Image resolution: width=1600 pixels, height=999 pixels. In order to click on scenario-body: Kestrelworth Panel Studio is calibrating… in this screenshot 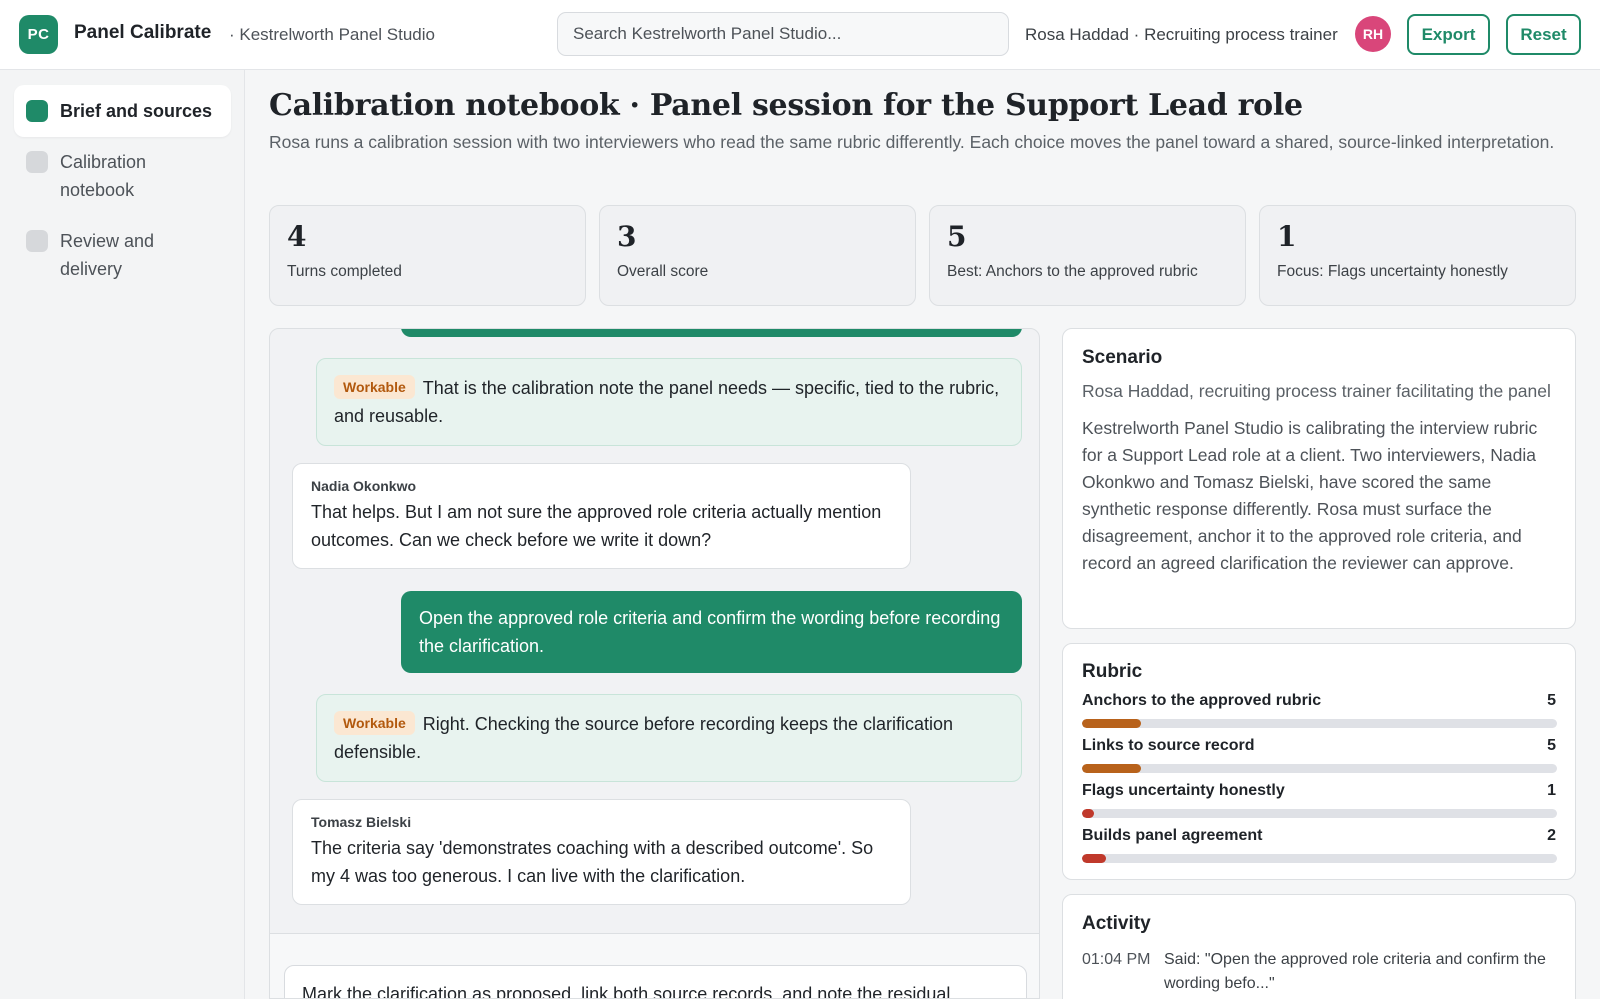, I will do `click(1310, 495)`.